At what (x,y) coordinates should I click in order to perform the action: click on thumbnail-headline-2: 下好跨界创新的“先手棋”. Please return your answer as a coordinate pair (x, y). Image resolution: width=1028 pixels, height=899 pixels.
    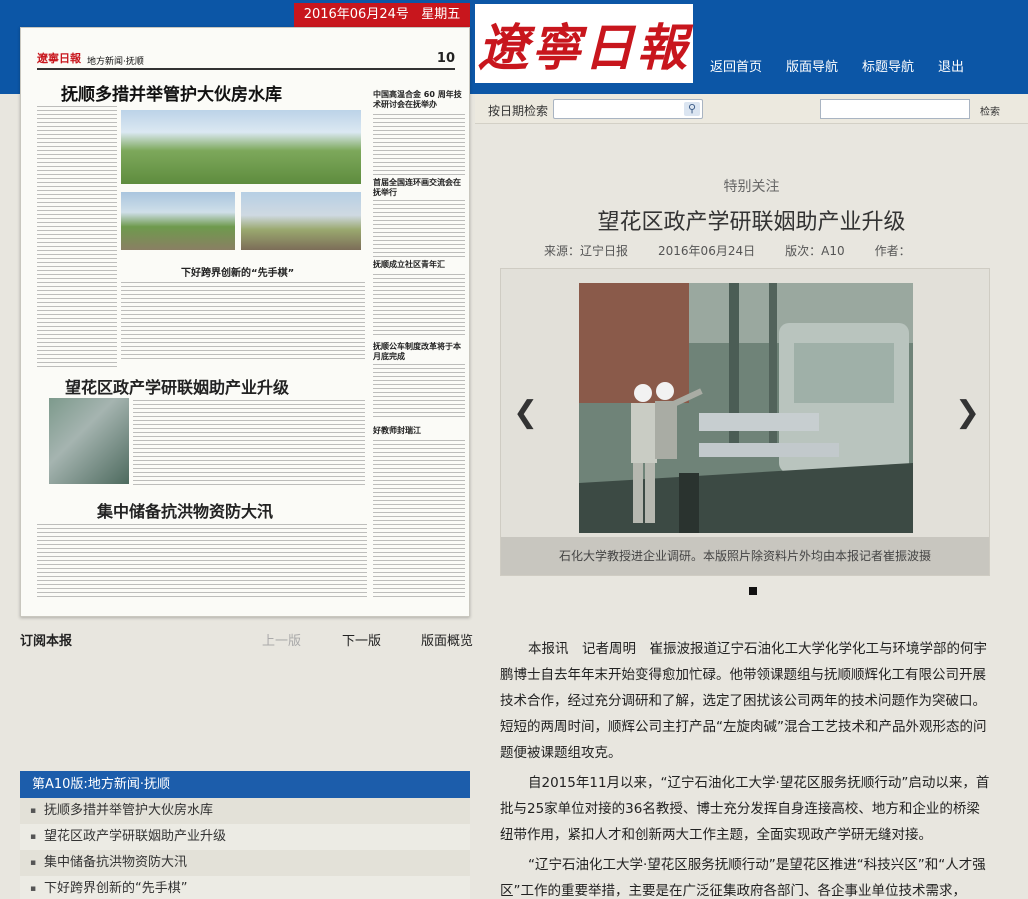
    Looking at the image, I should click on (237, 271).